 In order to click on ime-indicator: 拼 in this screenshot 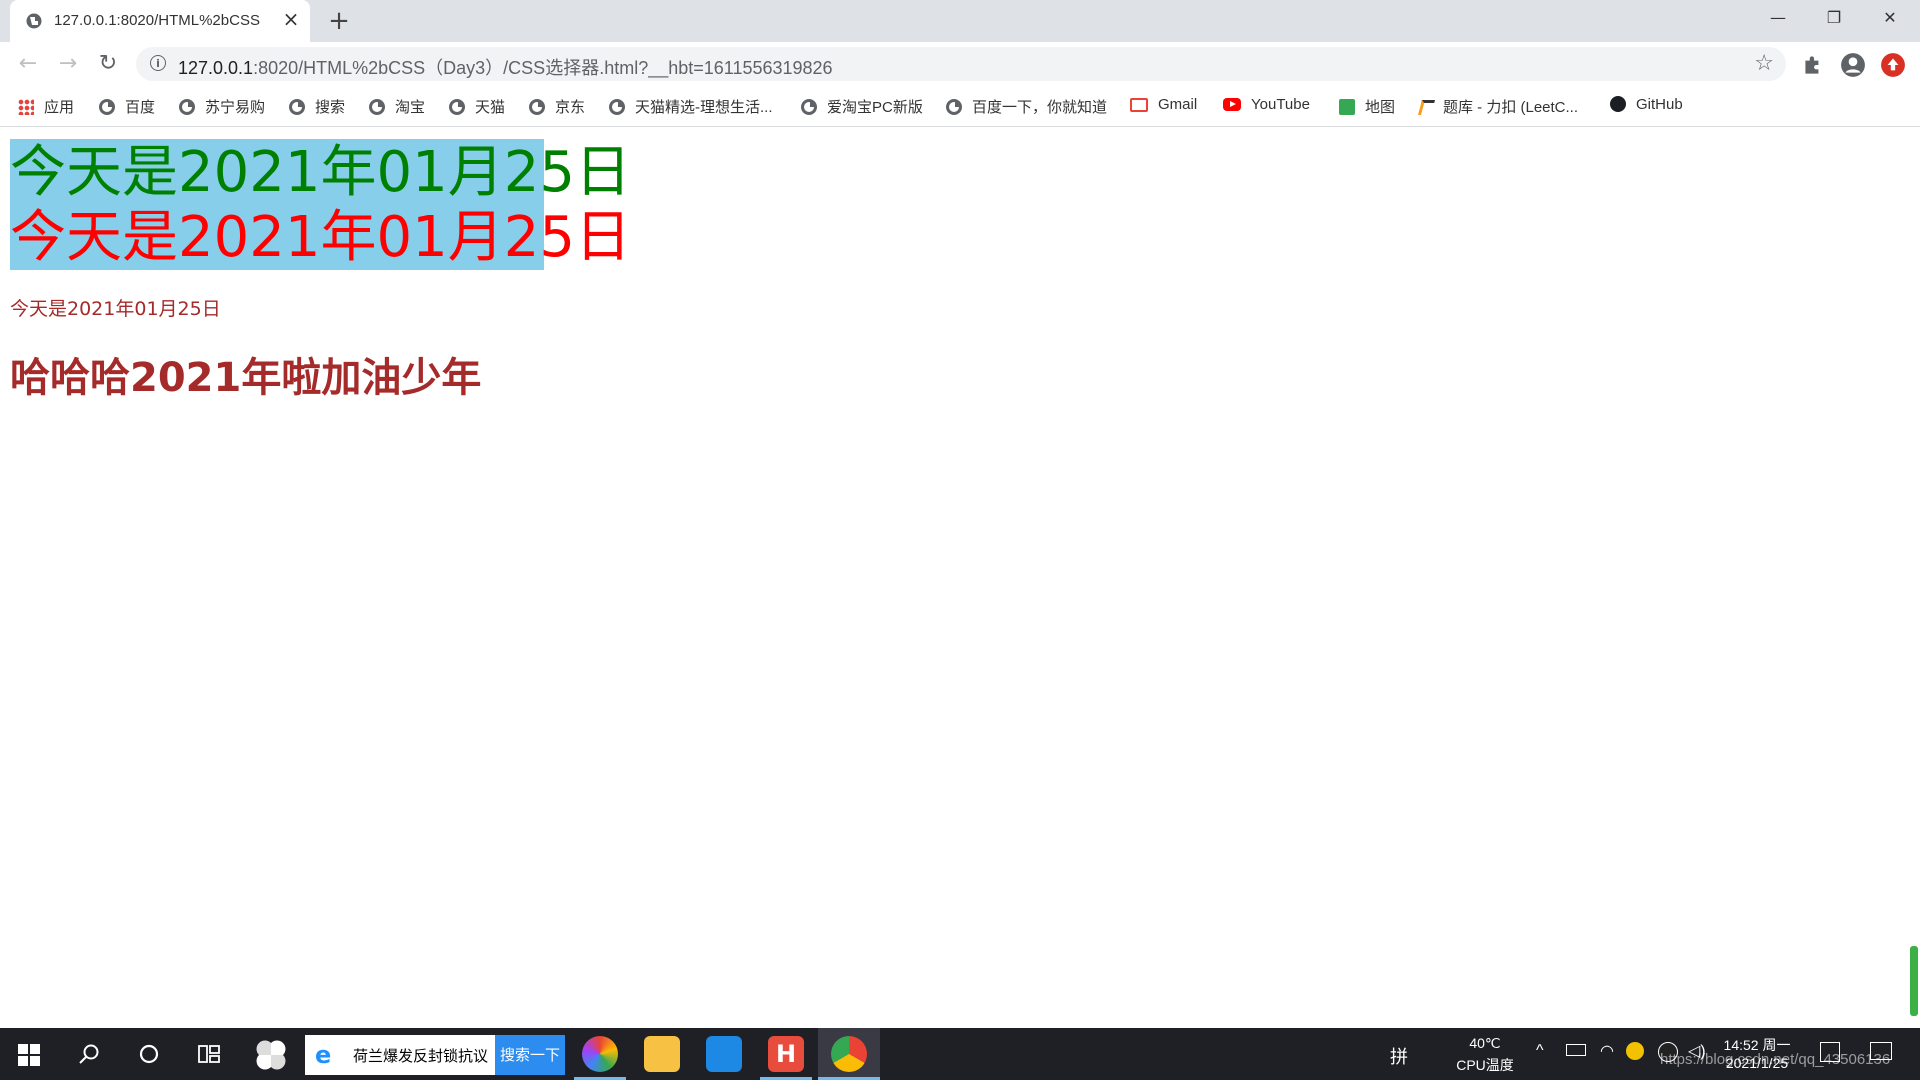, I will do `click(1399, 1056)`.